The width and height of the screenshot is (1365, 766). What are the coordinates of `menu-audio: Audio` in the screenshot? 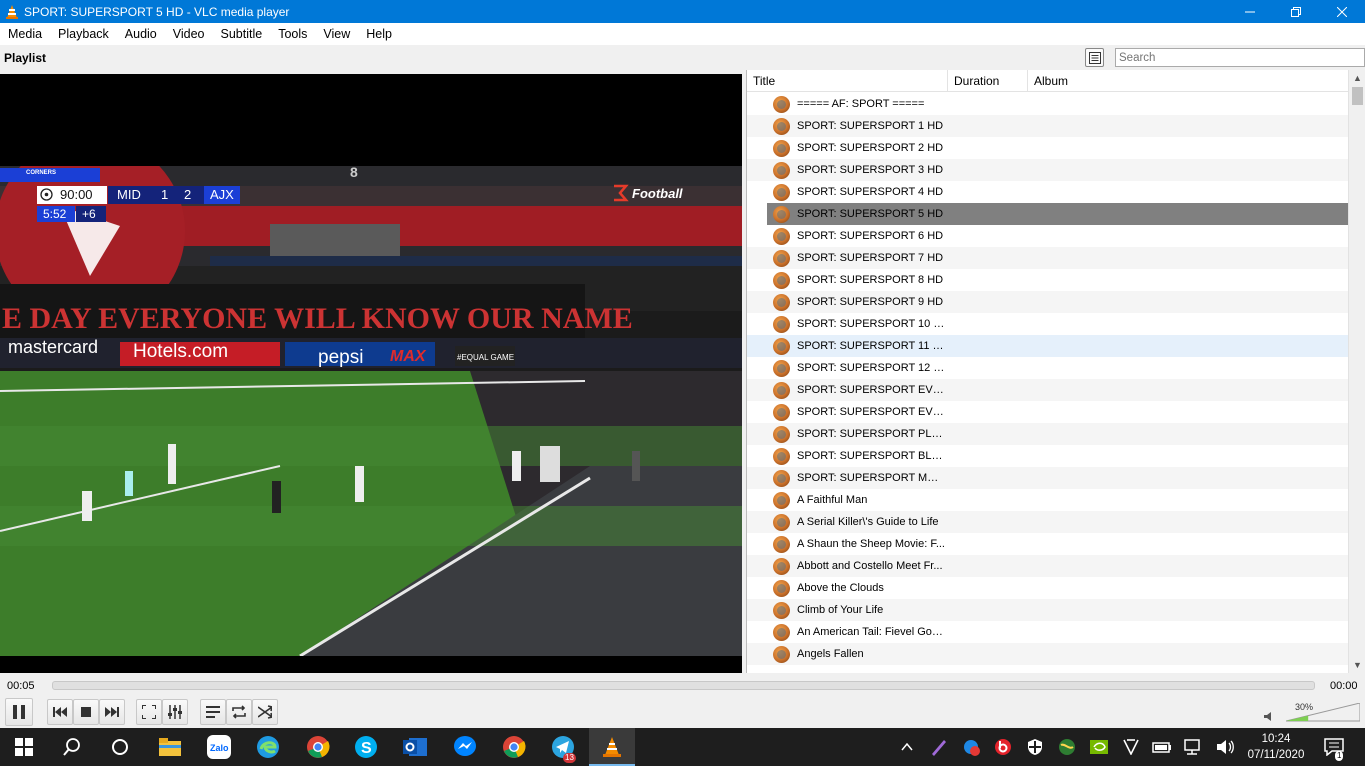 It's located at (141, 34).